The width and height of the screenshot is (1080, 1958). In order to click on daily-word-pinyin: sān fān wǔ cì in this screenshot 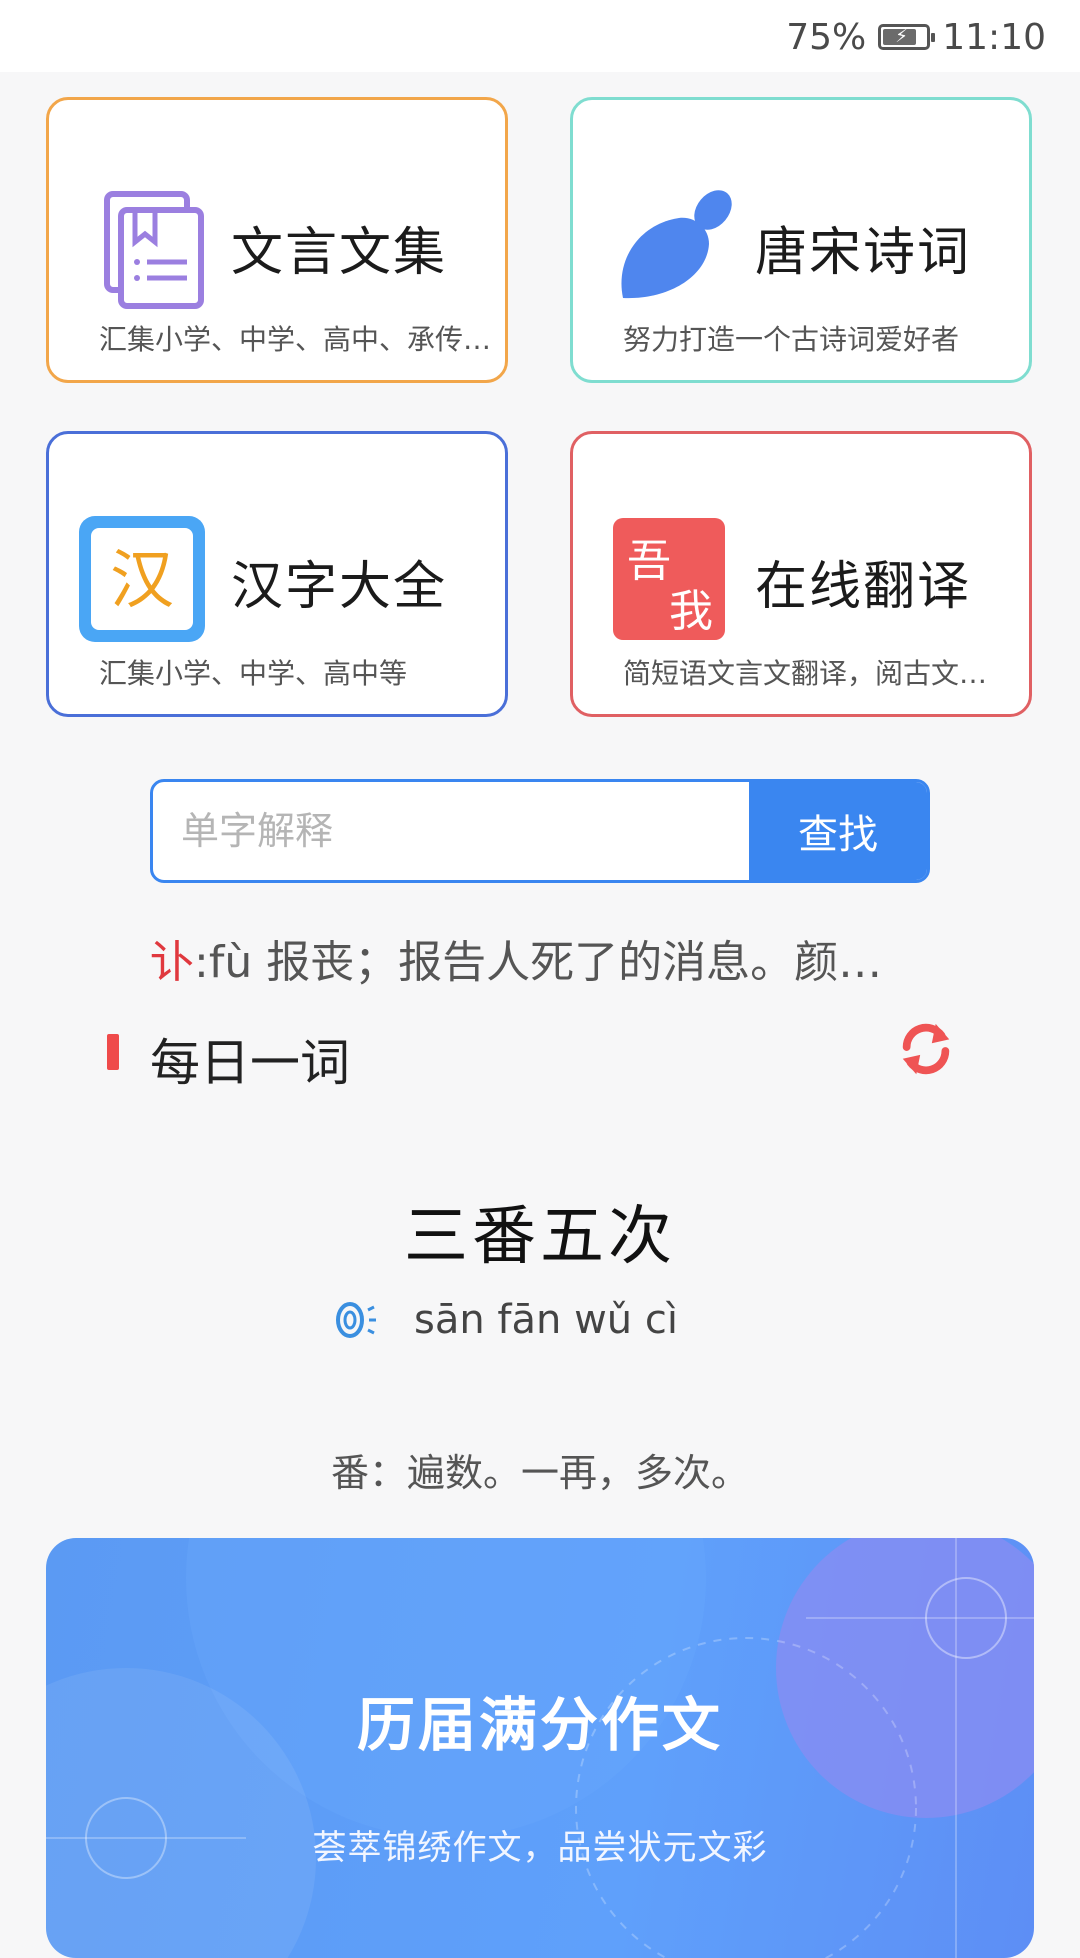, I will do `click(546, 1320)`.